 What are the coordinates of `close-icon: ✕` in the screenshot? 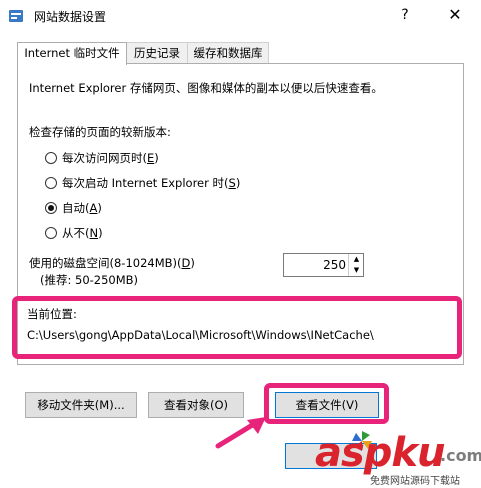 It's located at (455, 14).